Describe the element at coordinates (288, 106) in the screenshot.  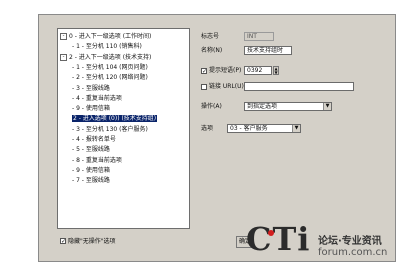
I see `action-select: 到指定选项 ▼` at that location.